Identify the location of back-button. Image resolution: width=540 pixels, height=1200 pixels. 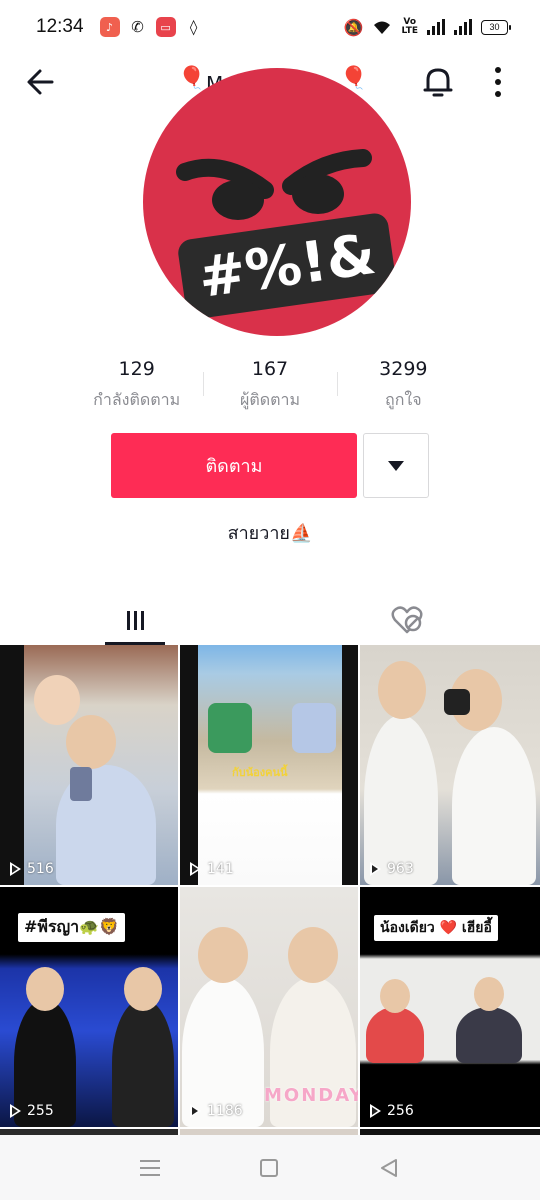
(42, 82).